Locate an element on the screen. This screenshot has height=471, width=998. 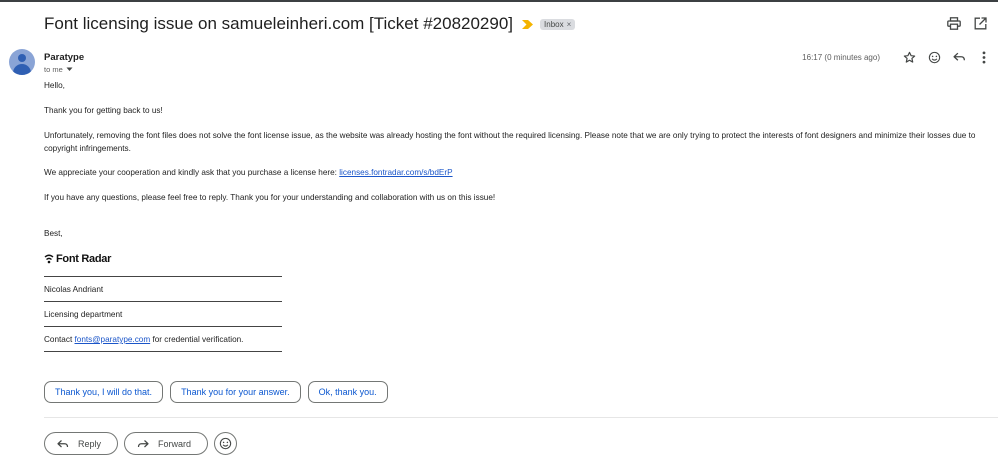
top-border is located at coordinates (499, 1).